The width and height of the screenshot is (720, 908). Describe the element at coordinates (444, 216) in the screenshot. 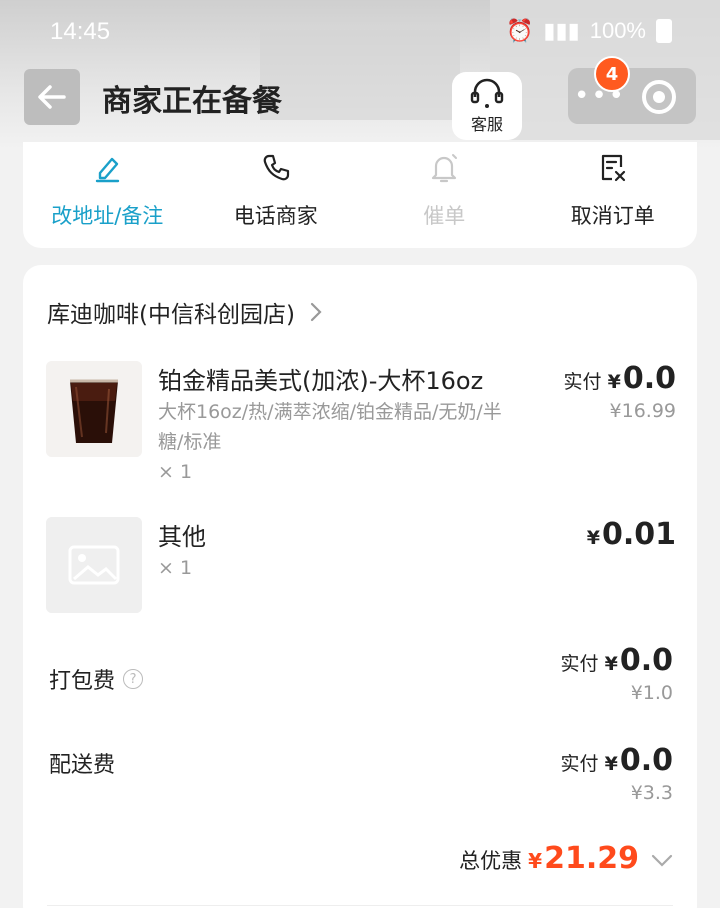

I see `action-label: 催单` at that location.